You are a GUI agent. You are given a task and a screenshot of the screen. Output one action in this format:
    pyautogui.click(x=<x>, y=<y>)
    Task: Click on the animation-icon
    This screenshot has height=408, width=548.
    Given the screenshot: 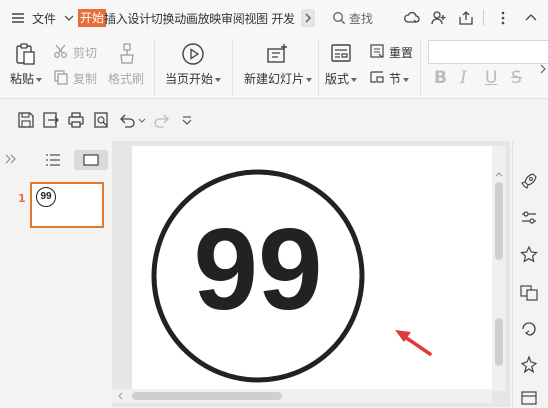 What is the action you would take?
    pyautogui.click(x=529, y=329)
    